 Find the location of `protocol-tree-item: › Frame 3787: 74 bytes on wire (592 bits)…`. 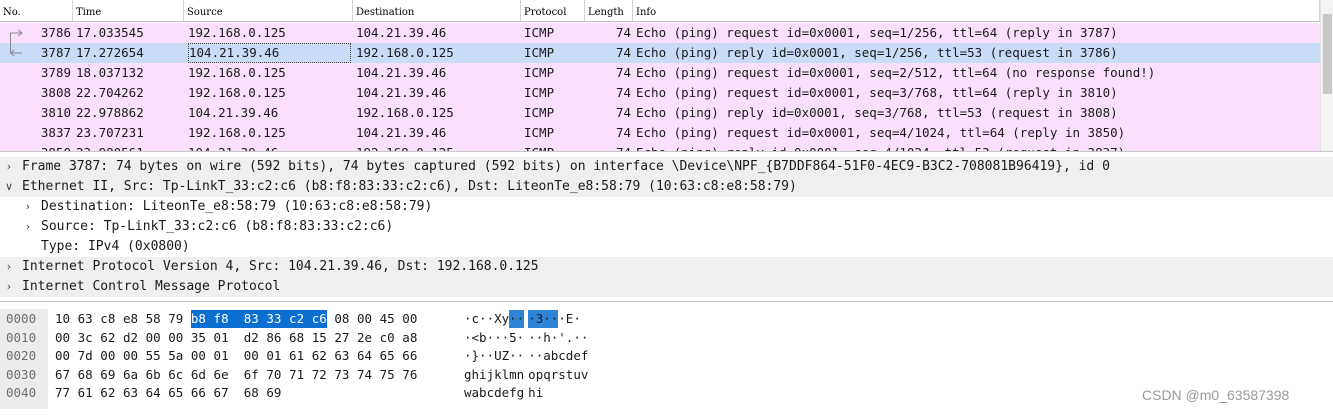

protocol-tree-item: › Frame 3787: 74 bytes on wire (592 bits)… is located at coordinates (666, 167).